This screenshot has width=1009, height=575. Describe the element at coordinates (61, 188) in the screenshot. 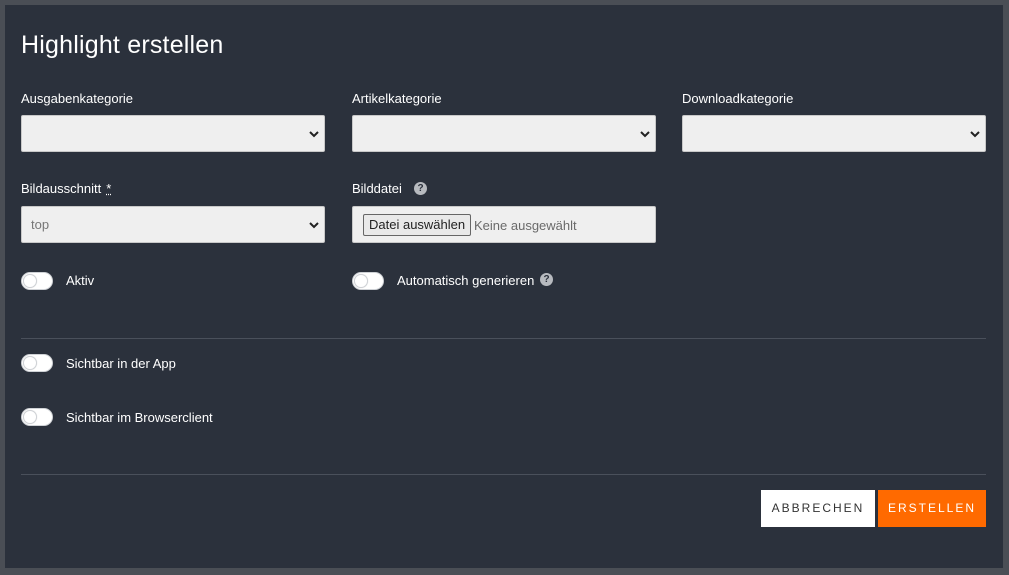

I see `bildausschnitt-label-text: Bildausschnitt` at that location.